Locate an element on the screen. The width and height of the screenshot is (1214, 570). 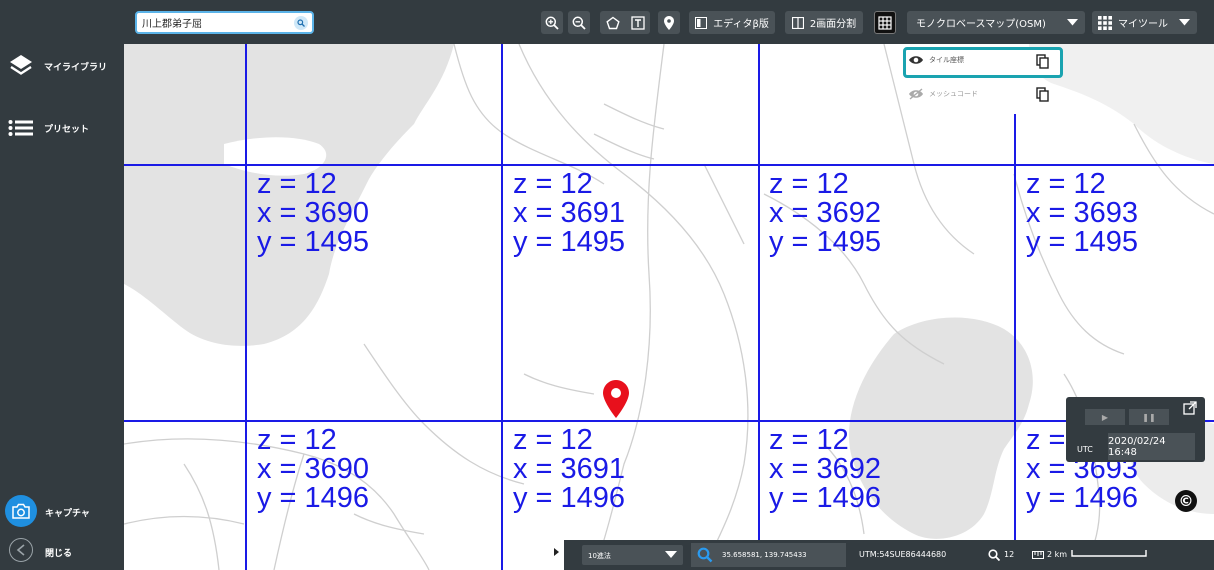
grid-icon is located at coordinates (885, 22).